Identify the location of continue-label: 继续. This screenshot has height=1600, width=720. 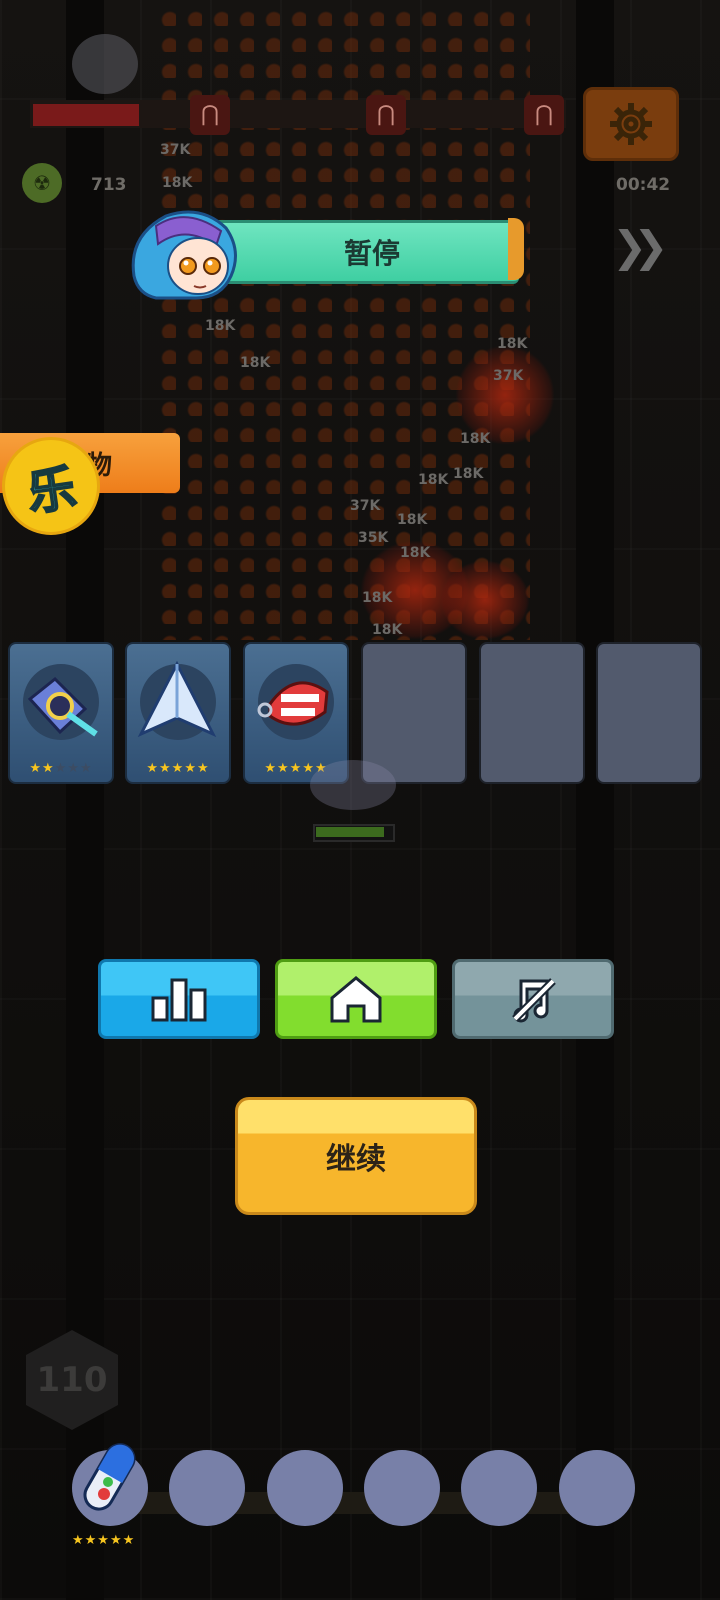
(356, 1159).